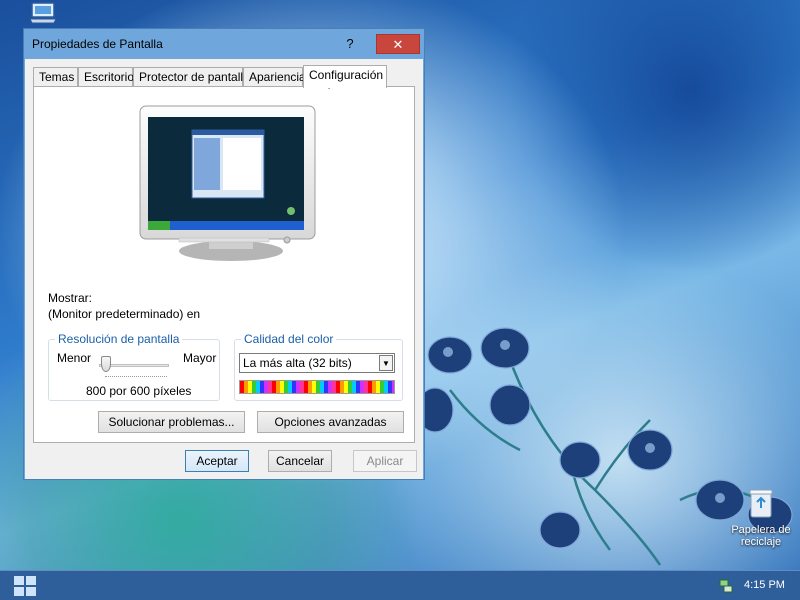 Image resolution: width=800 pixels, height=600 pixels. What do you see at coordinates (25, 586) in the screenshot?
I see `windows-logo-icon` at bounding box center [25, 586].